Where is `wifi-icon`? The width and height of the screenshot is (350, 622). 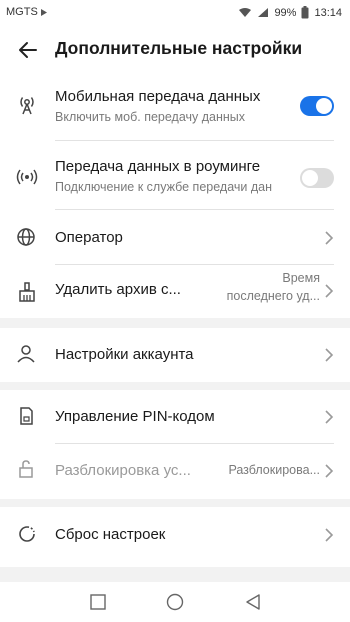
wifi-icon is located at coordinates (245, 12).